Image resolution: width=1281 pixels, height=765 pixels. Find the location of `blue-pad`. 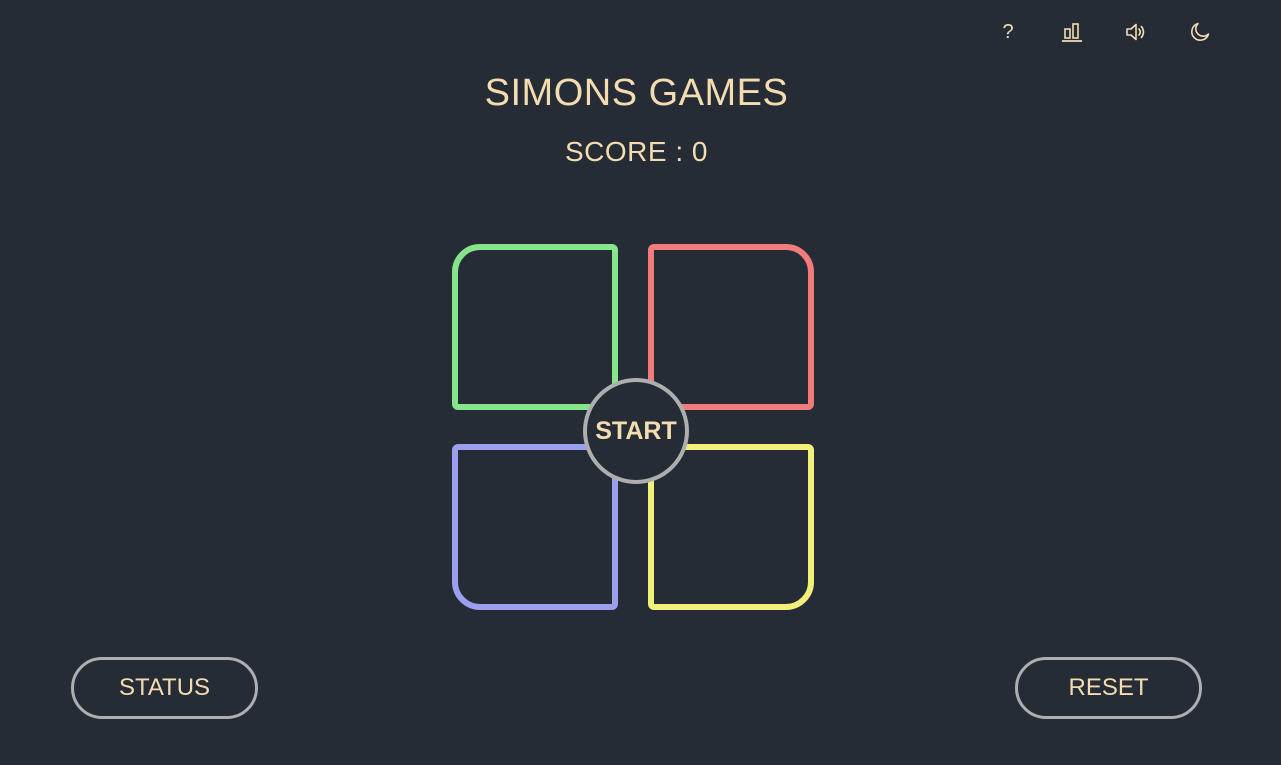

blue-pad is located at coordinates (535, 527).